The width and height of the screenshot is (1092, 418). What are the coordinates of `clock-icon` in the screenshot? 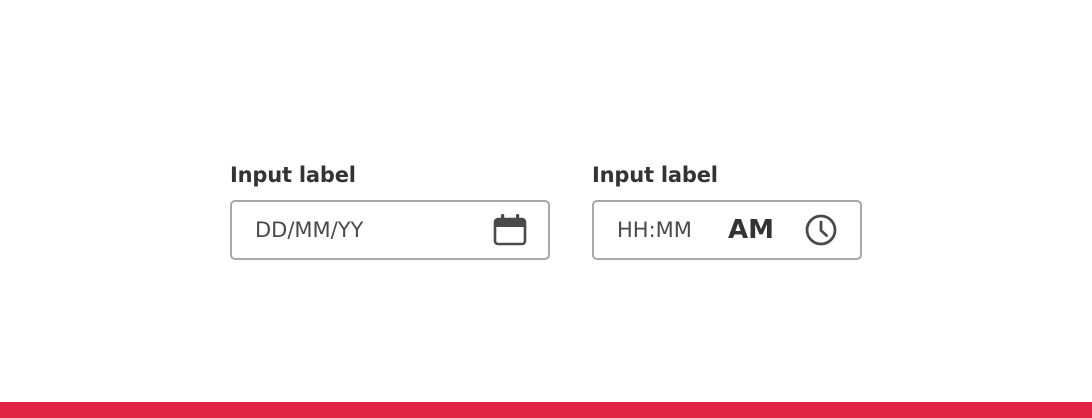 It's located at (821, 230).